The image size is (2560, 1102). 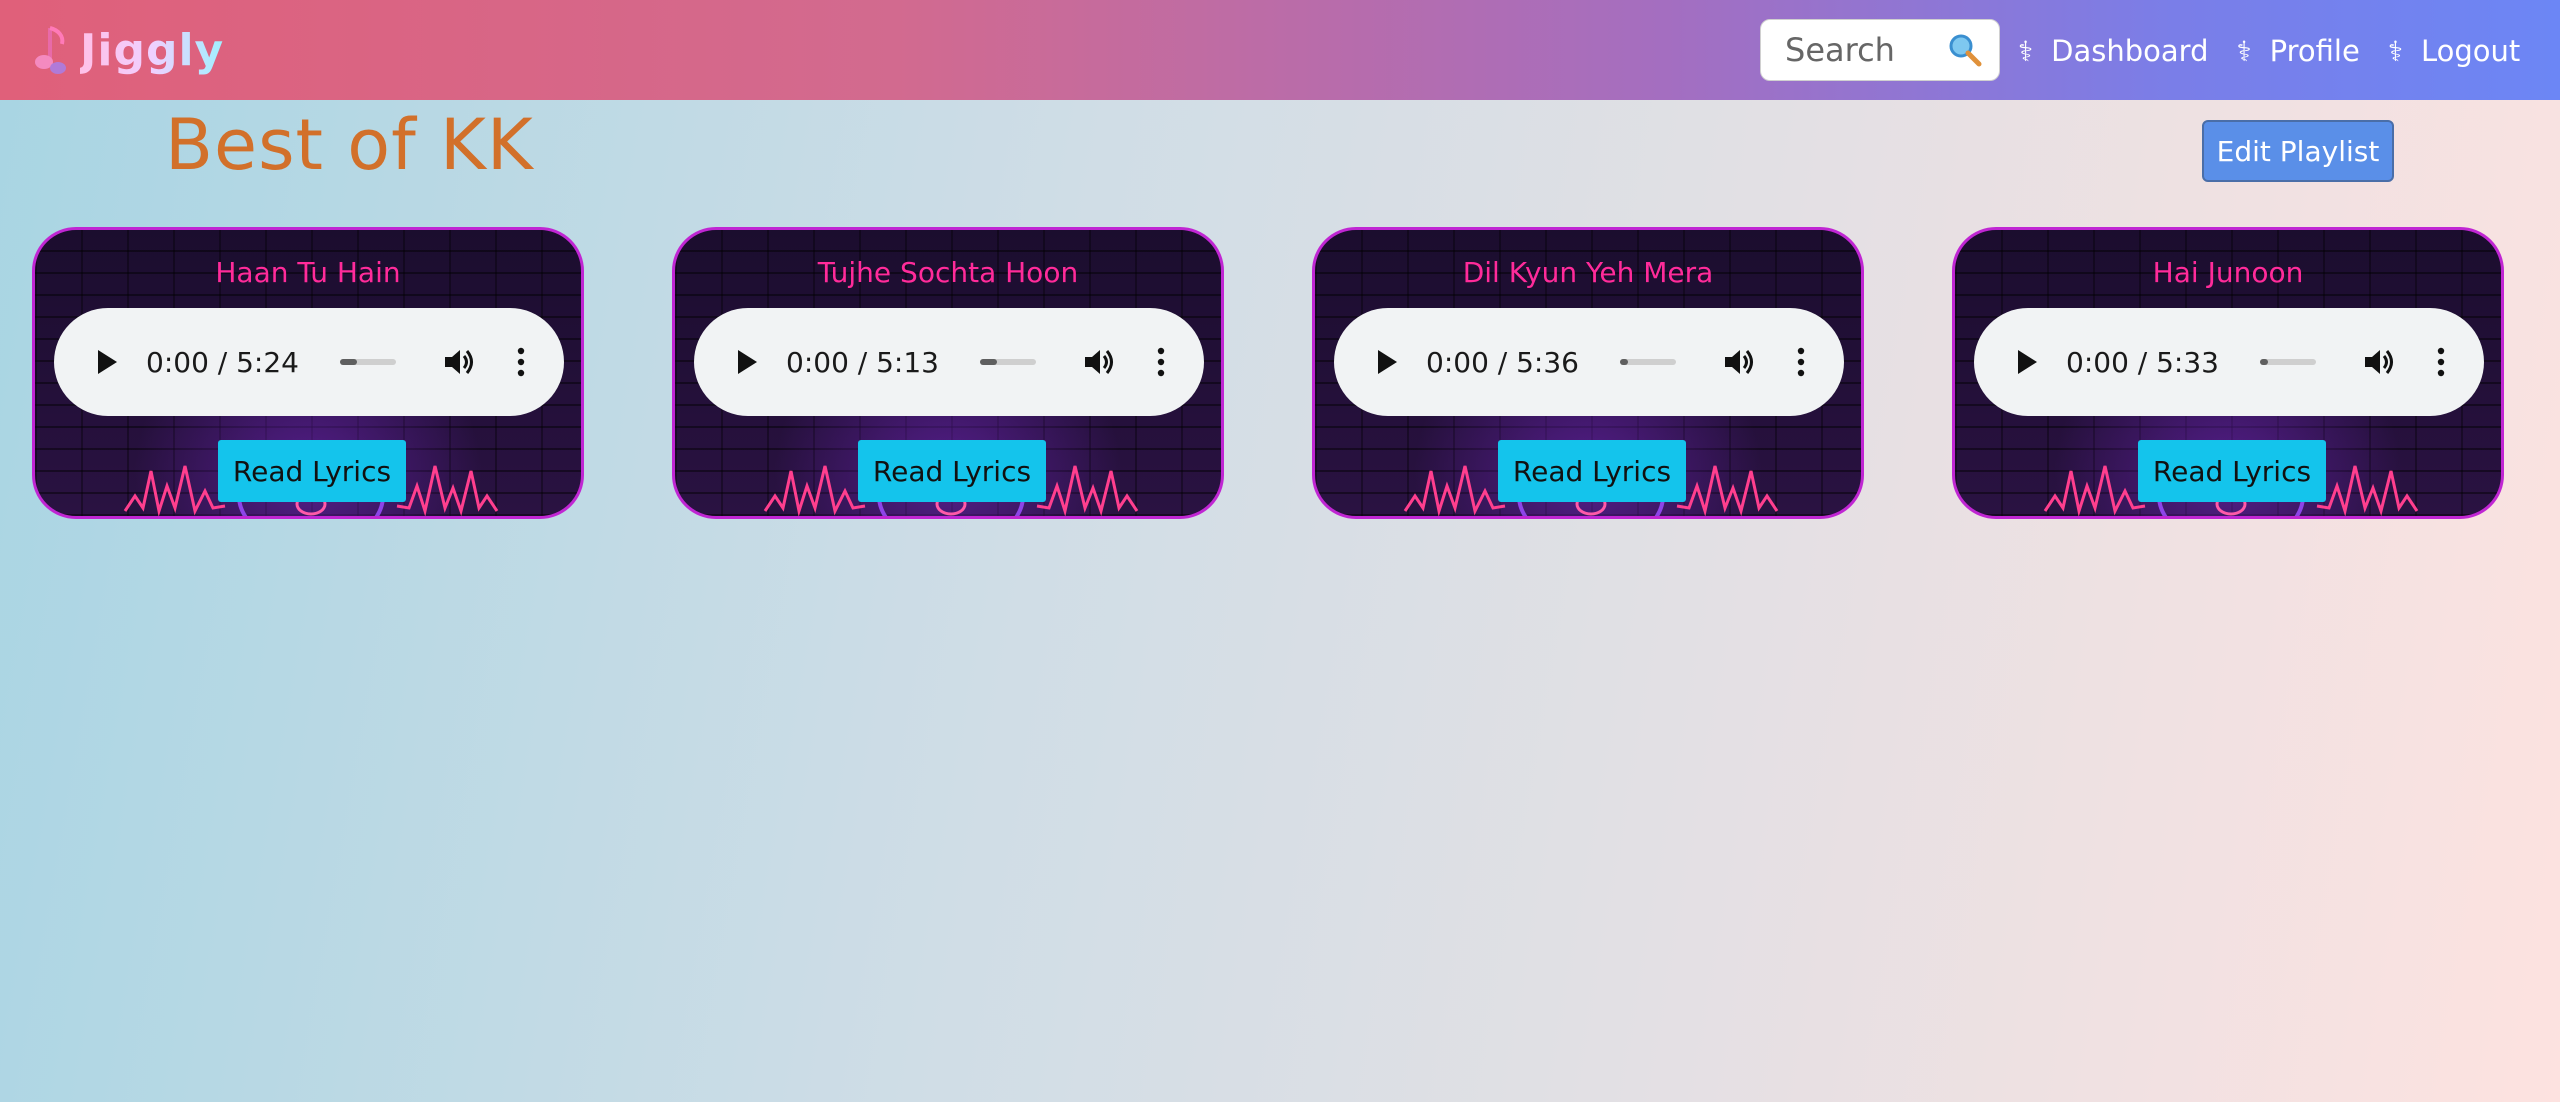 I want to click on search-input, so click(x=1860, y=50).